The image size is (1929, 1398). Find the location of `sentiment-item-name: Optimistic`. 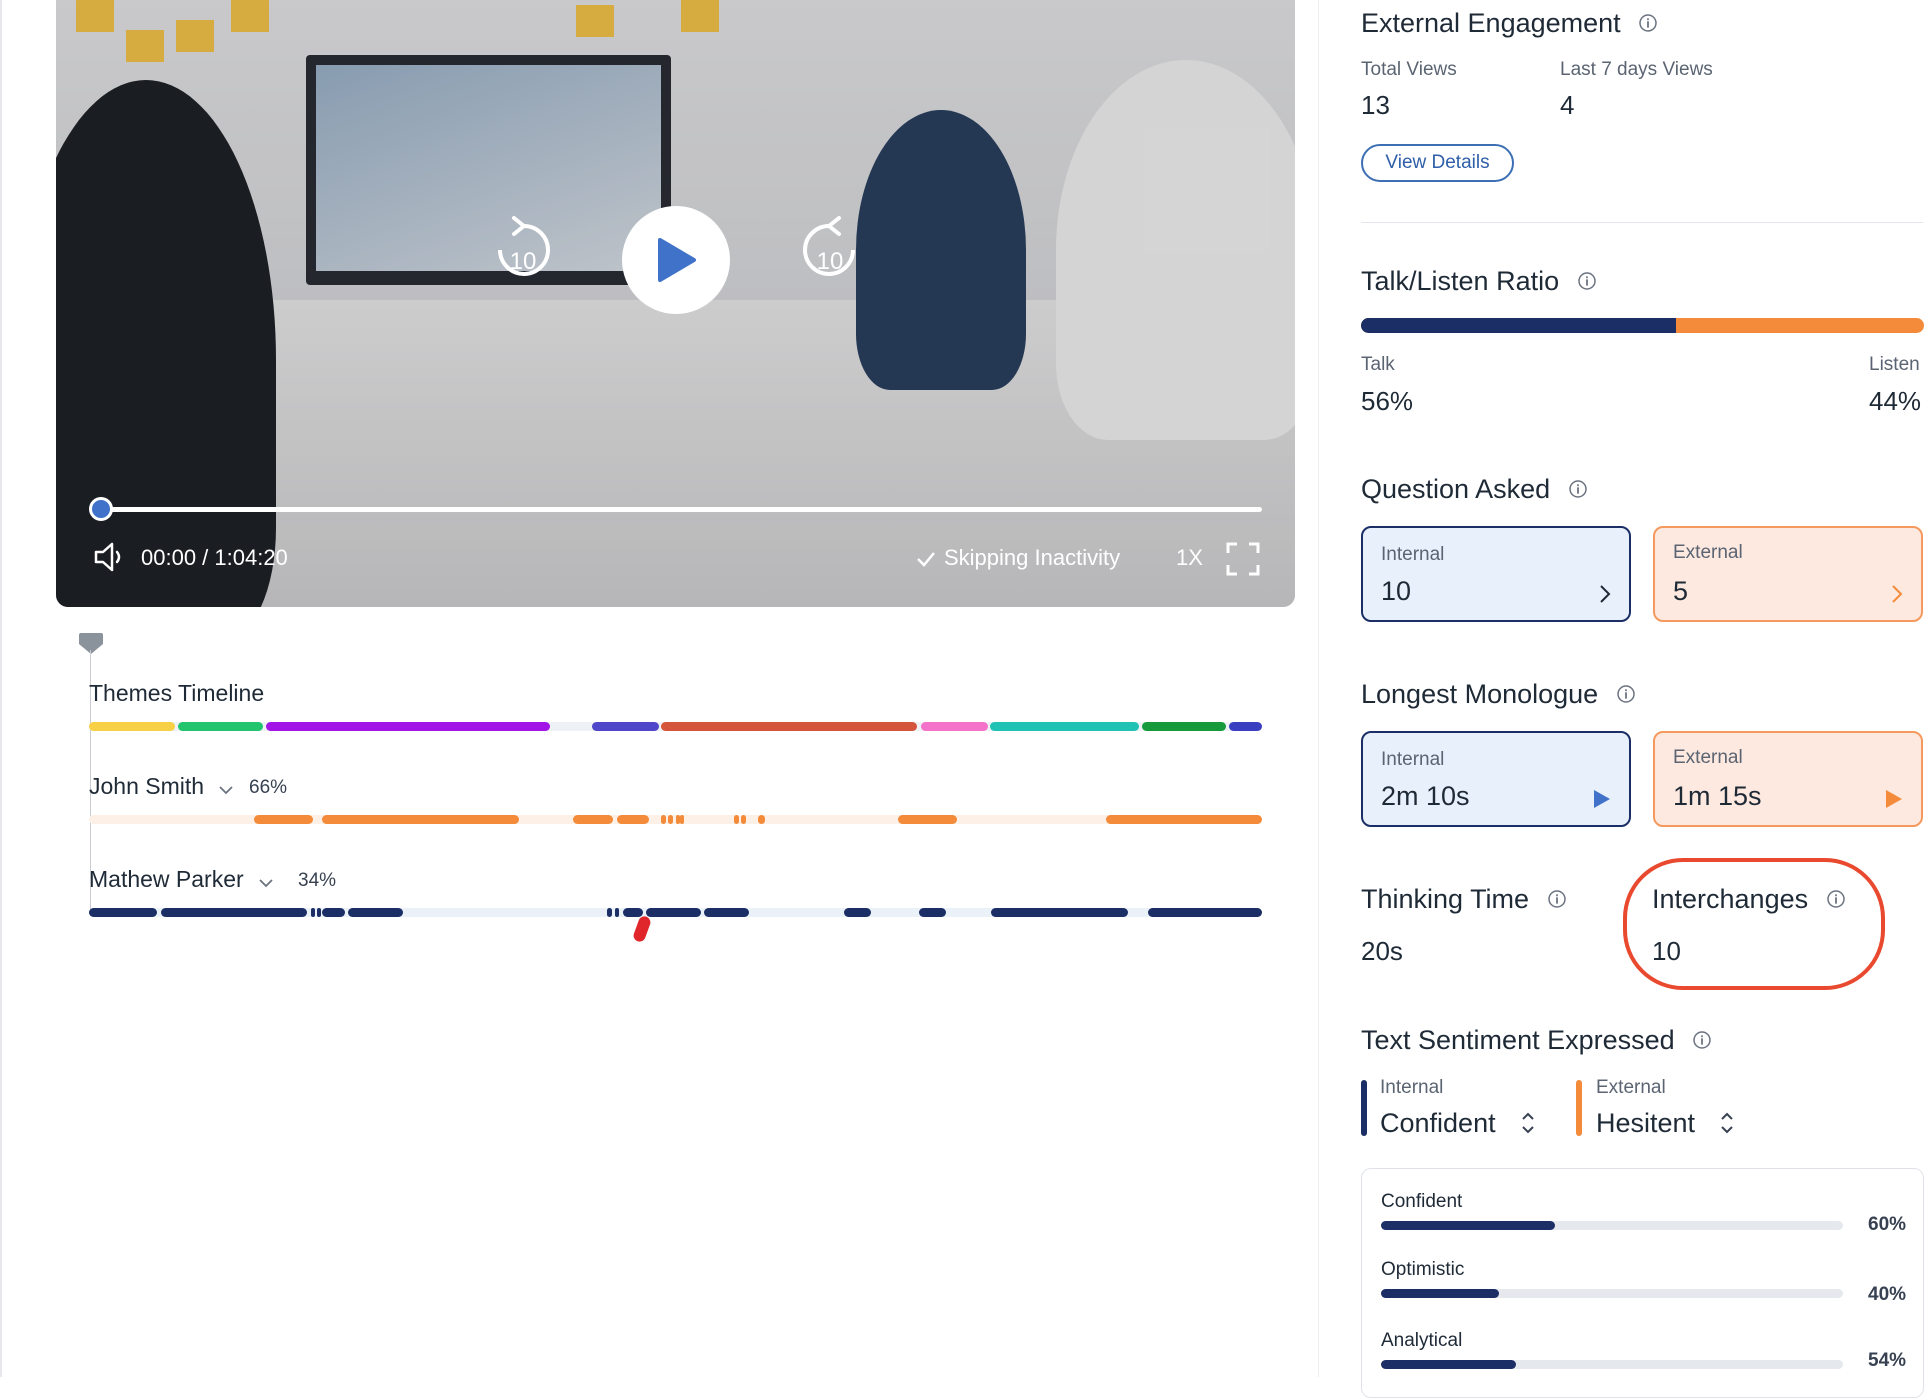

sentiment-item-name: Optimistic is located at coordinates (1423, 1269).